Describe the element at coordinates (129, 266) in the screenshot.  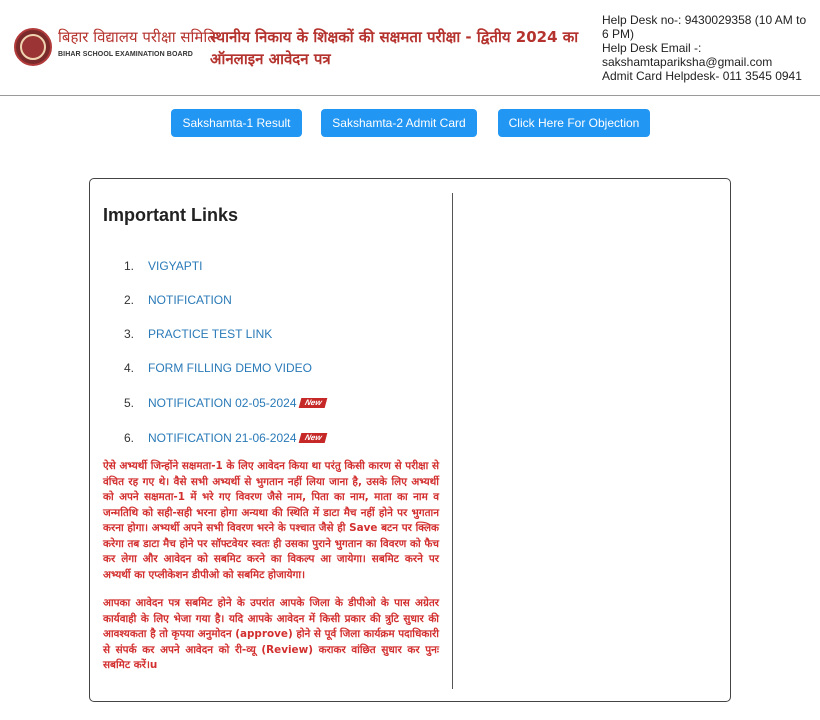
I see `list-item-number: 1.` at that location.